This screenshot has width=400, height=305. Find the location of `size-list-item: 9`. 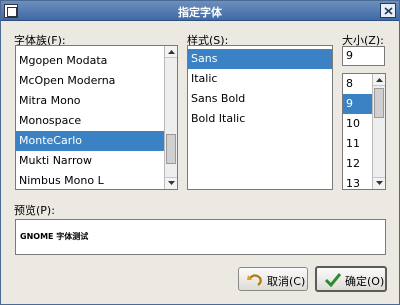

size-list-item: 9 is located at coordinates (358, 104).